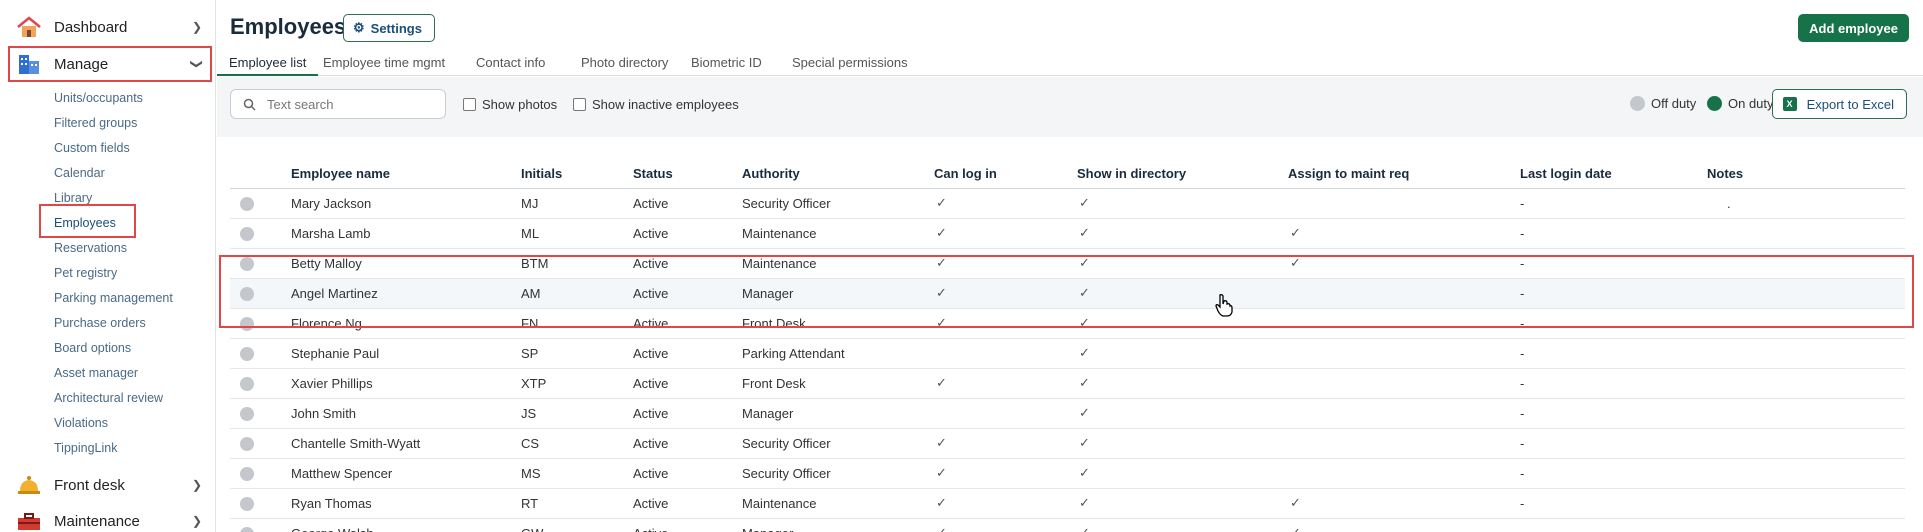  What do you see at coordinates (1067, 204) in the screenshot?
I see `table-row: Mary Jackson MJ Active Security Officer ✓ ✓ -.` at bounding box center [1067, 204].